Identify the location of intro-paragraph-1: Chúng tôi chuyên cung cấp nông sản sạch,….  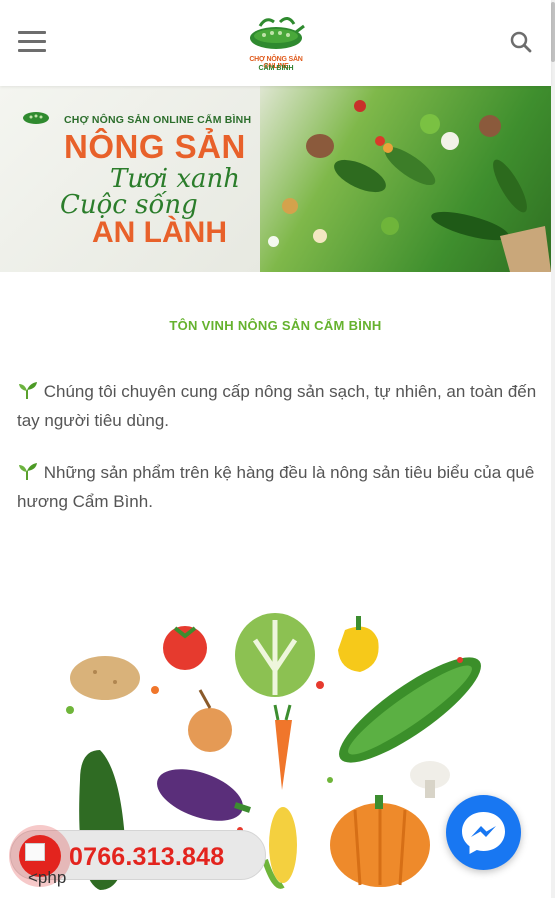
(278, 406).